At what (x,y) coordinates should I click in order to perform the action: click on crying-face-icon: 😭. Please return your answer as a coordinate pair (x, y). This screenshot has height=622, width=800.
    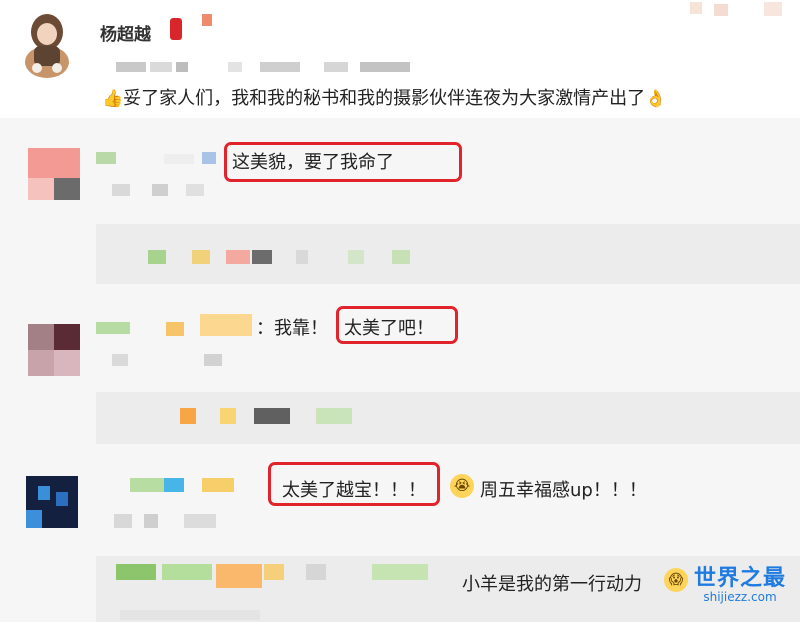
    Looking at the image, I should click on (462, 486).